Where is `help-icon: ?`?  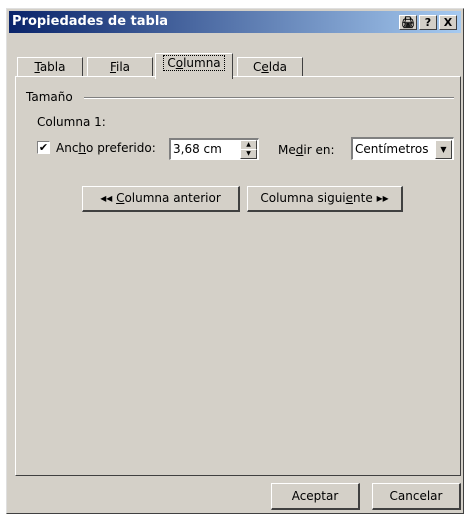 help-icon: ? is located at coordinates (428, 22).